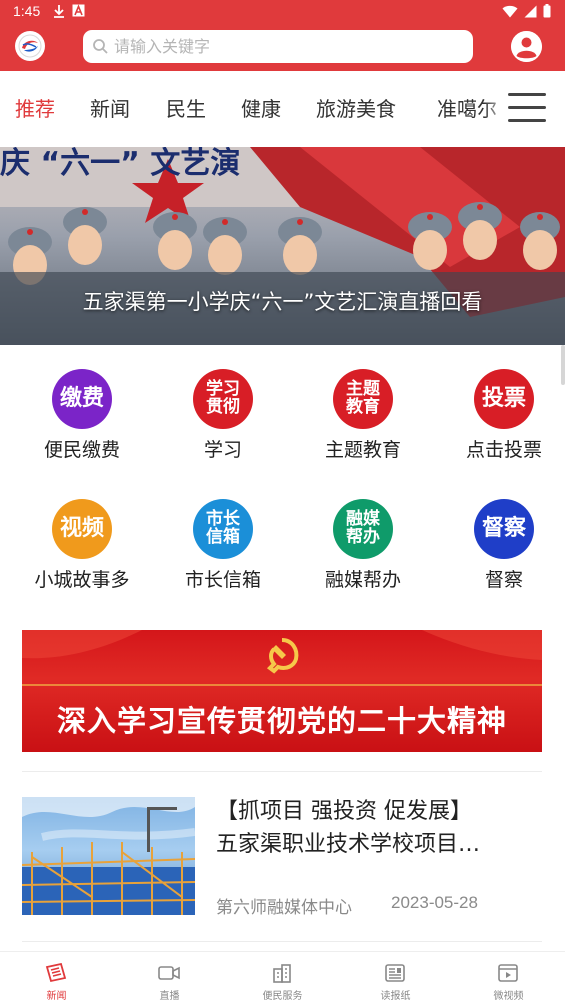 This screenshot has height=1004, width=565. What do you see at coordinates (56, 996) in the screenshot?
I see `nav-label: 新闻` at bounding box center [56, 996].